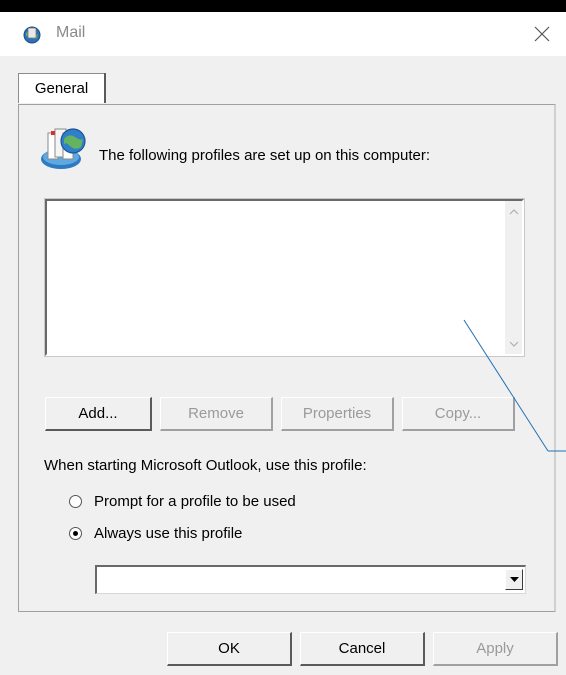 The image size is (566, 675). I want to click on dropdown-arrow-button, so click(514, 579).